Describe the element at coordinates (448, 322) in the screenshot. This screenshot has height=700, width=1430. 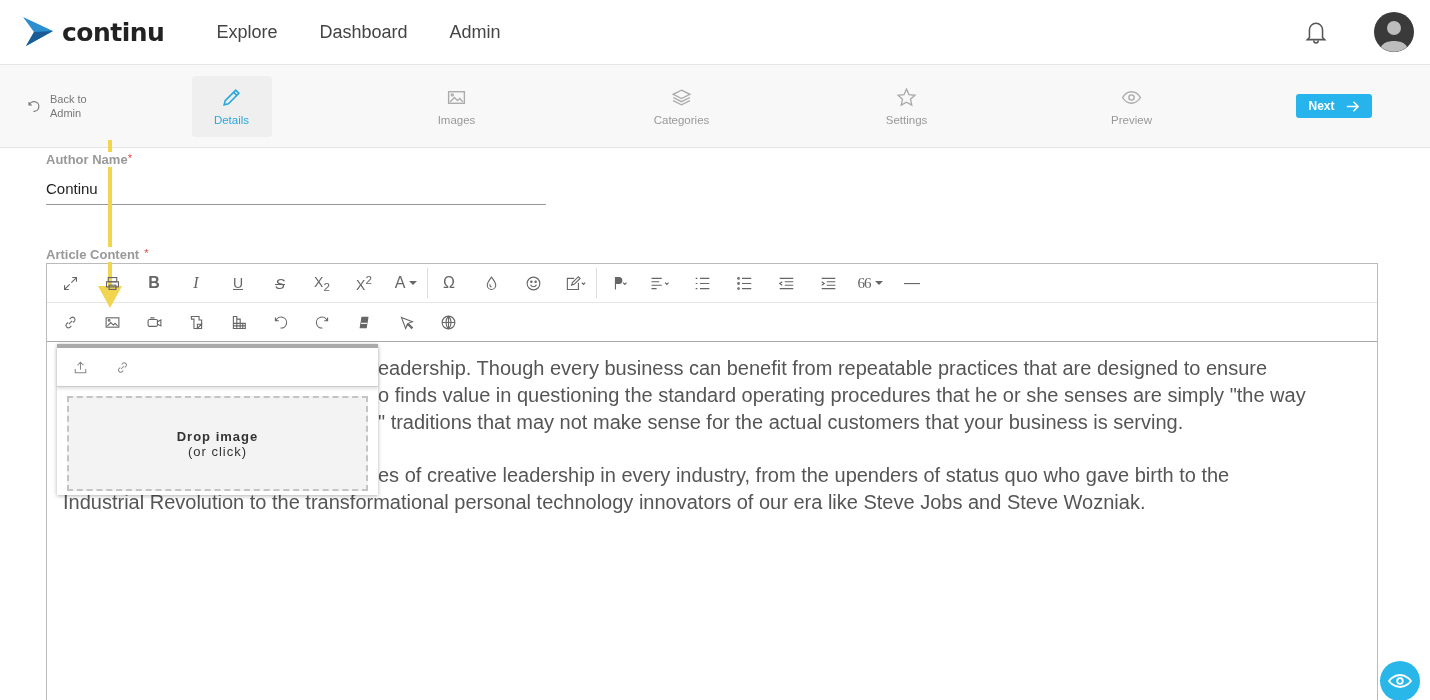
I see `globe-icon` at that location.